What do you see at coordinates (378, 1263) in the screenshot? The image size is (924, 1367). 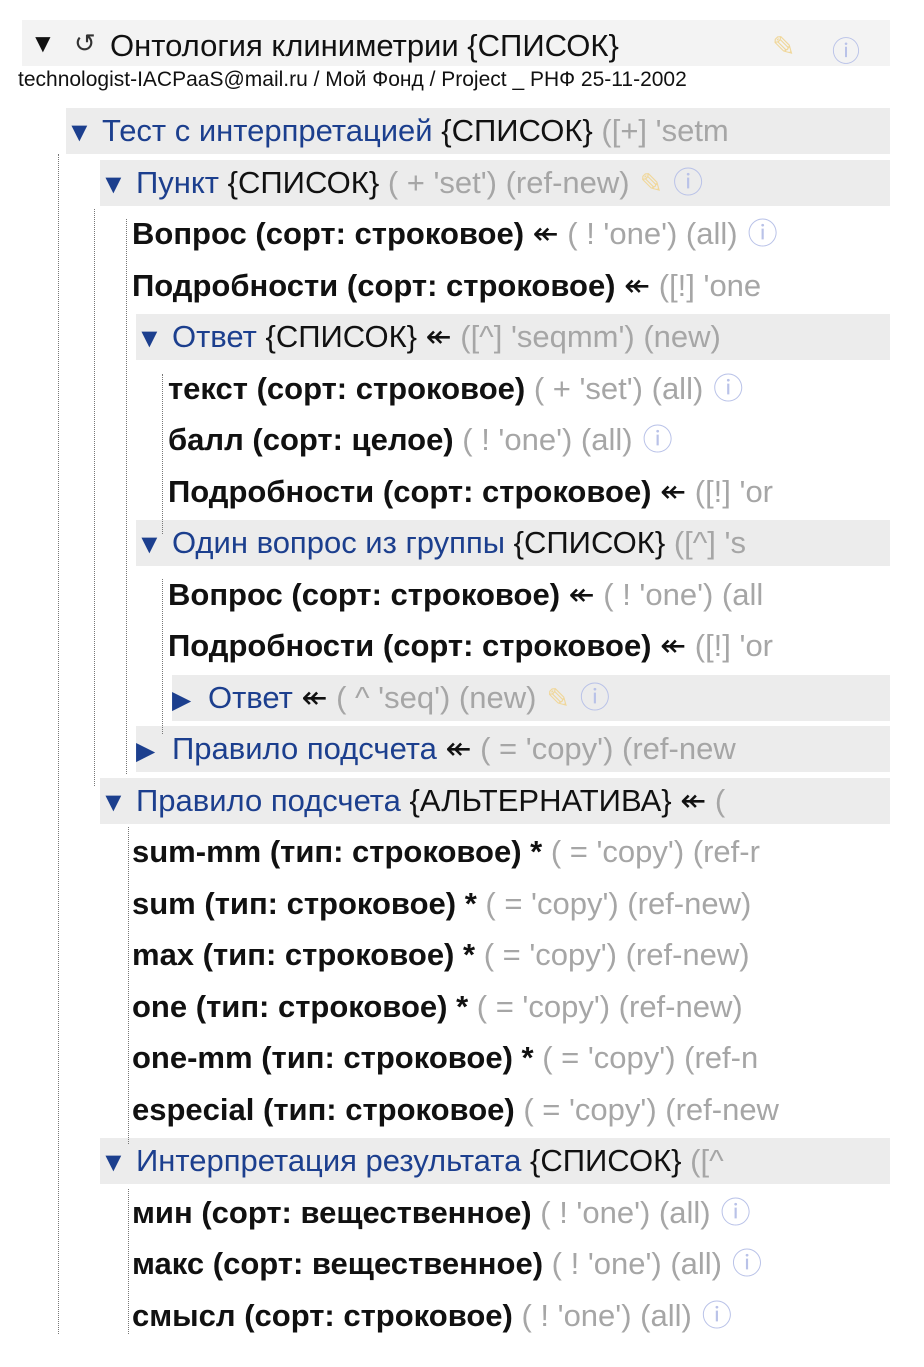 I see `node-type: (сорт: вещественное)` at bounding box center [378, 1263].